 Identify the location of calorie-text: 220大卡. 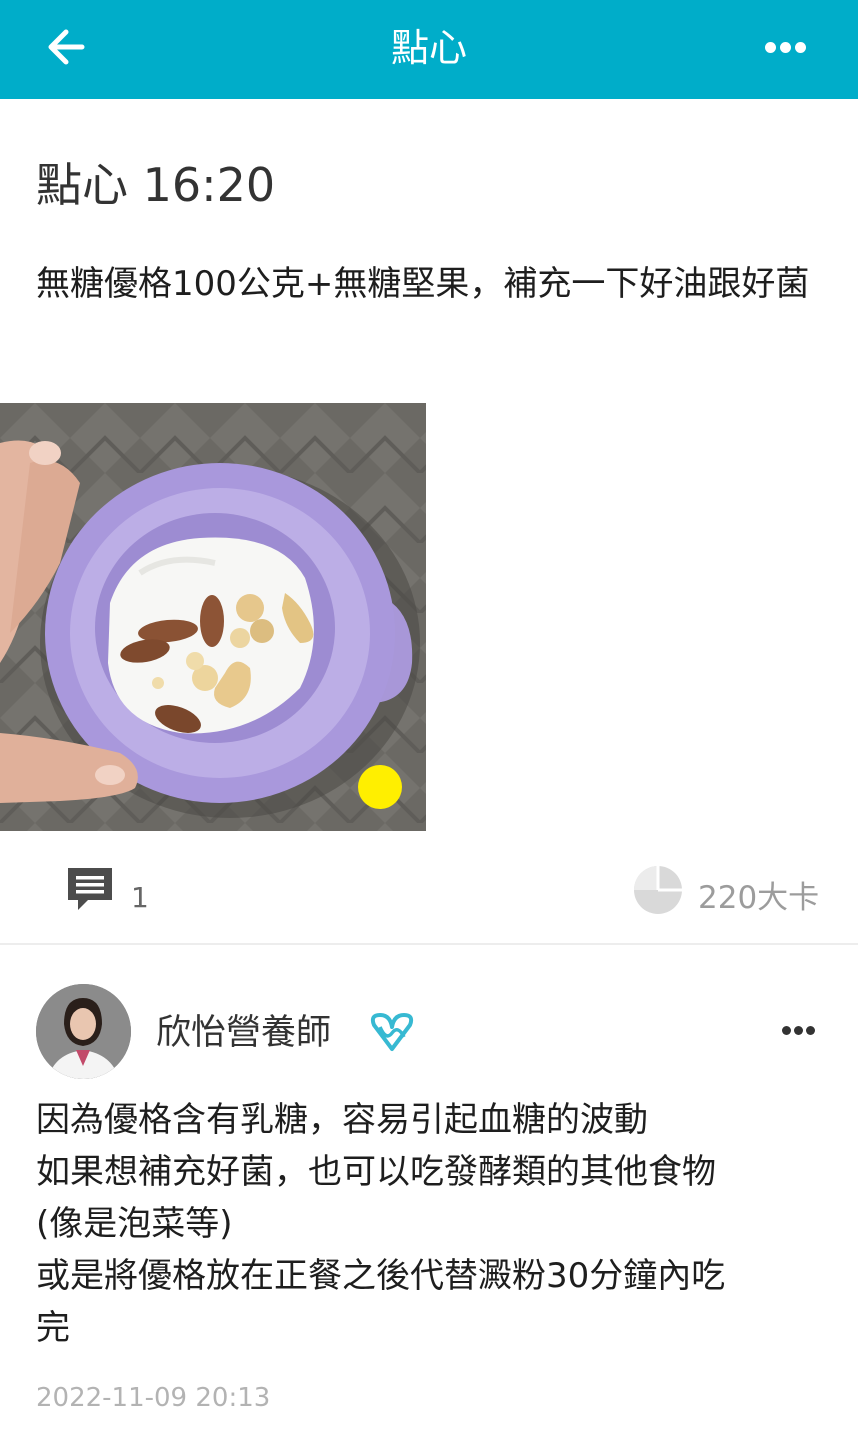
(759, 898).